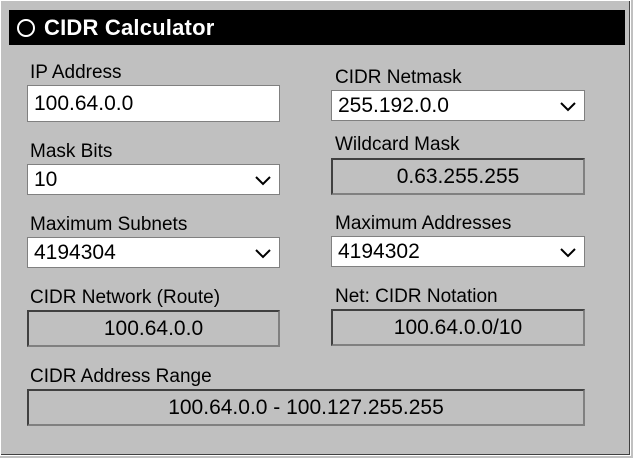  I want to click on maximum-addresses-label: Maximum Addresses, so click(423, 223).